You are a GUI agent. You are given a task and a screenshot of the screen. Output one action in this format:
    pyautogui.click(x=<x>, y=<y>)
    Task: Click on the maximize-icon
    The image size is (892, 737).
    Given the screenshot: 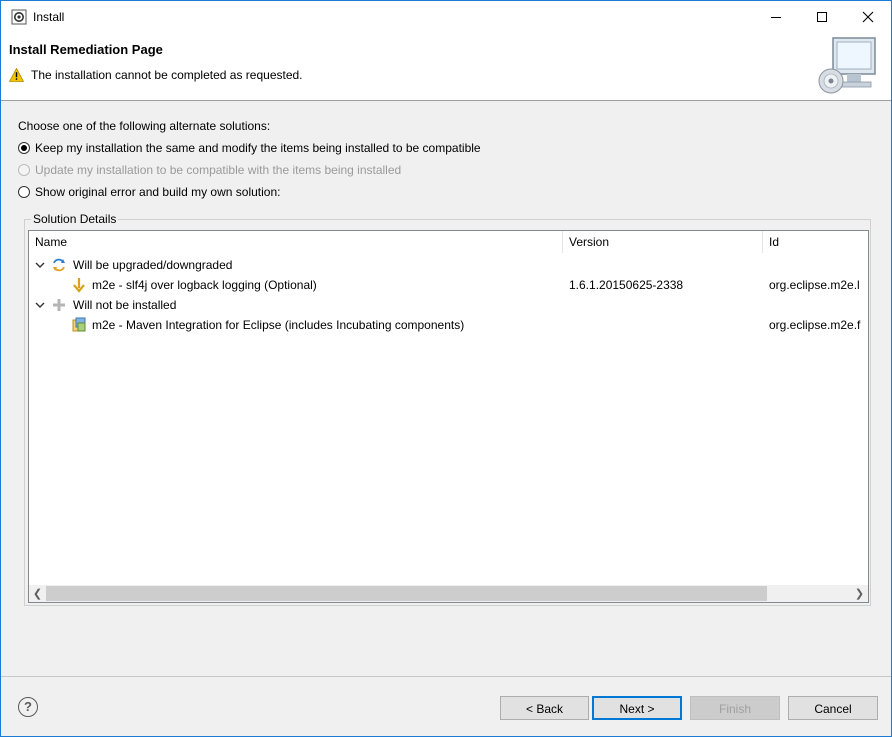 What is the action you would take?
    pyautogui.click(x=822, y=17)
    